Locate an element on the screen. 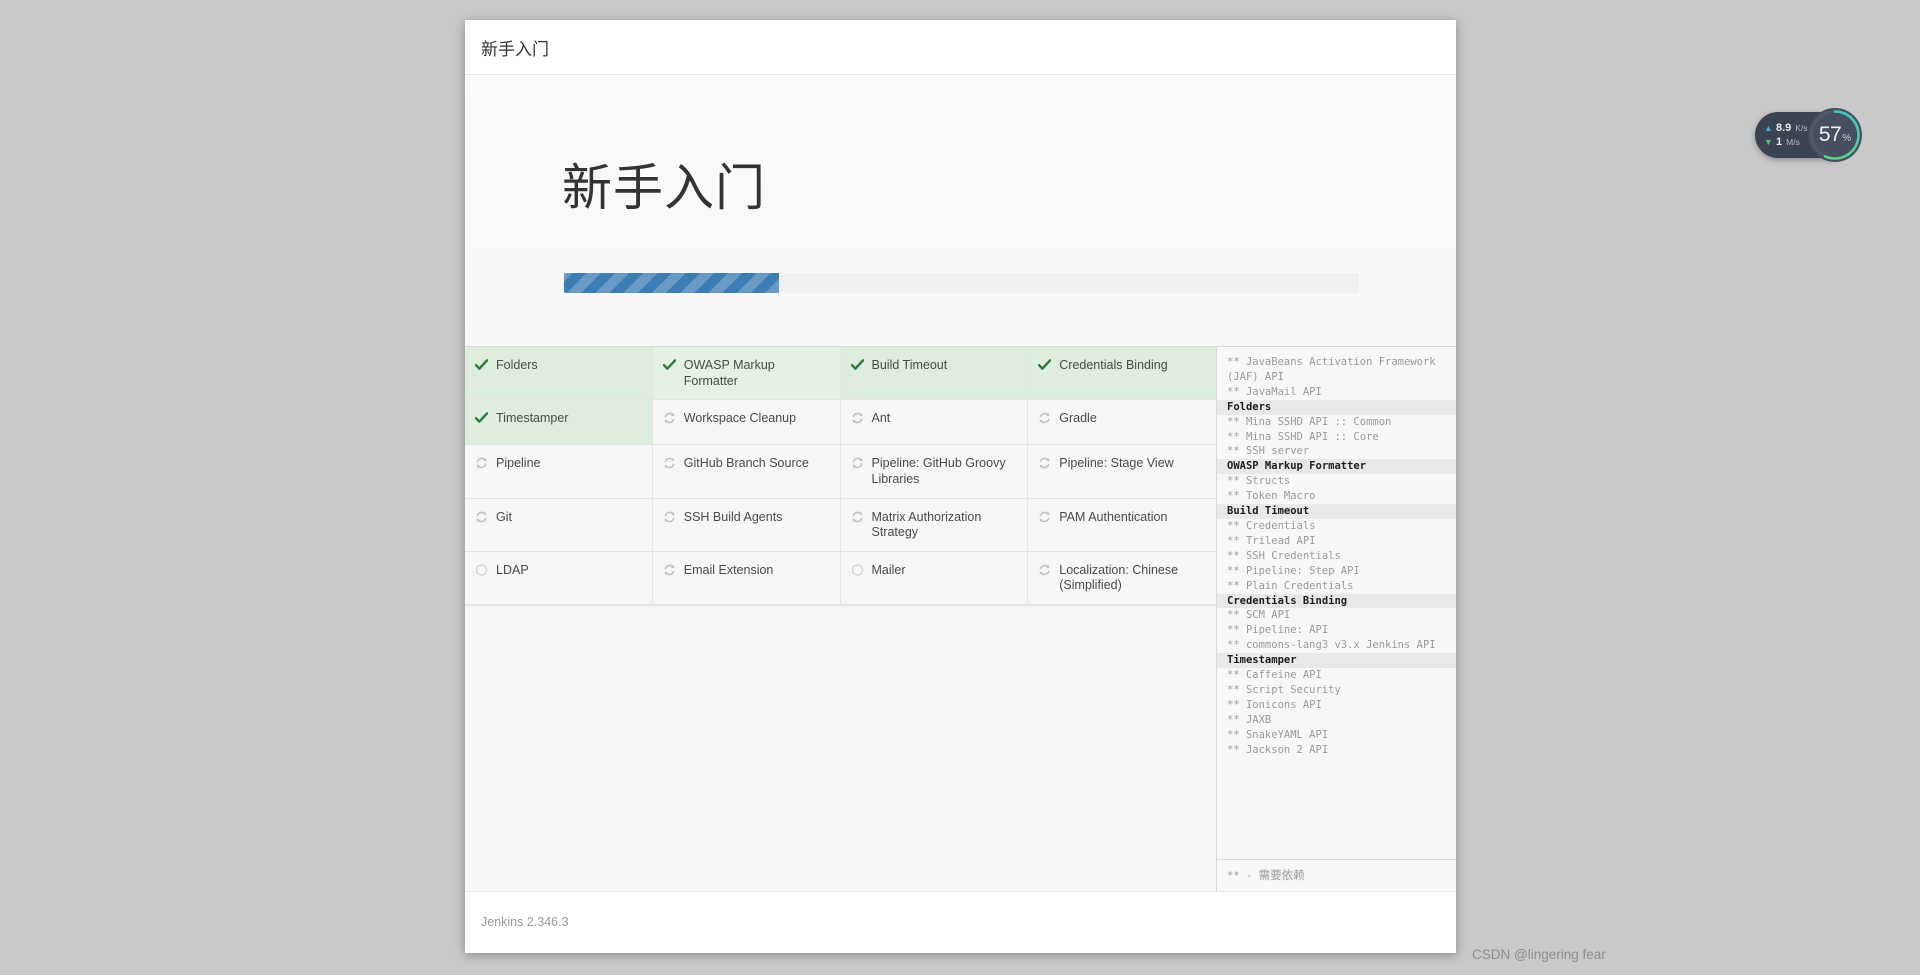 This screenshot has height=975, width=1920. upload-unit: K/s is located at coordinates (1801, 128).